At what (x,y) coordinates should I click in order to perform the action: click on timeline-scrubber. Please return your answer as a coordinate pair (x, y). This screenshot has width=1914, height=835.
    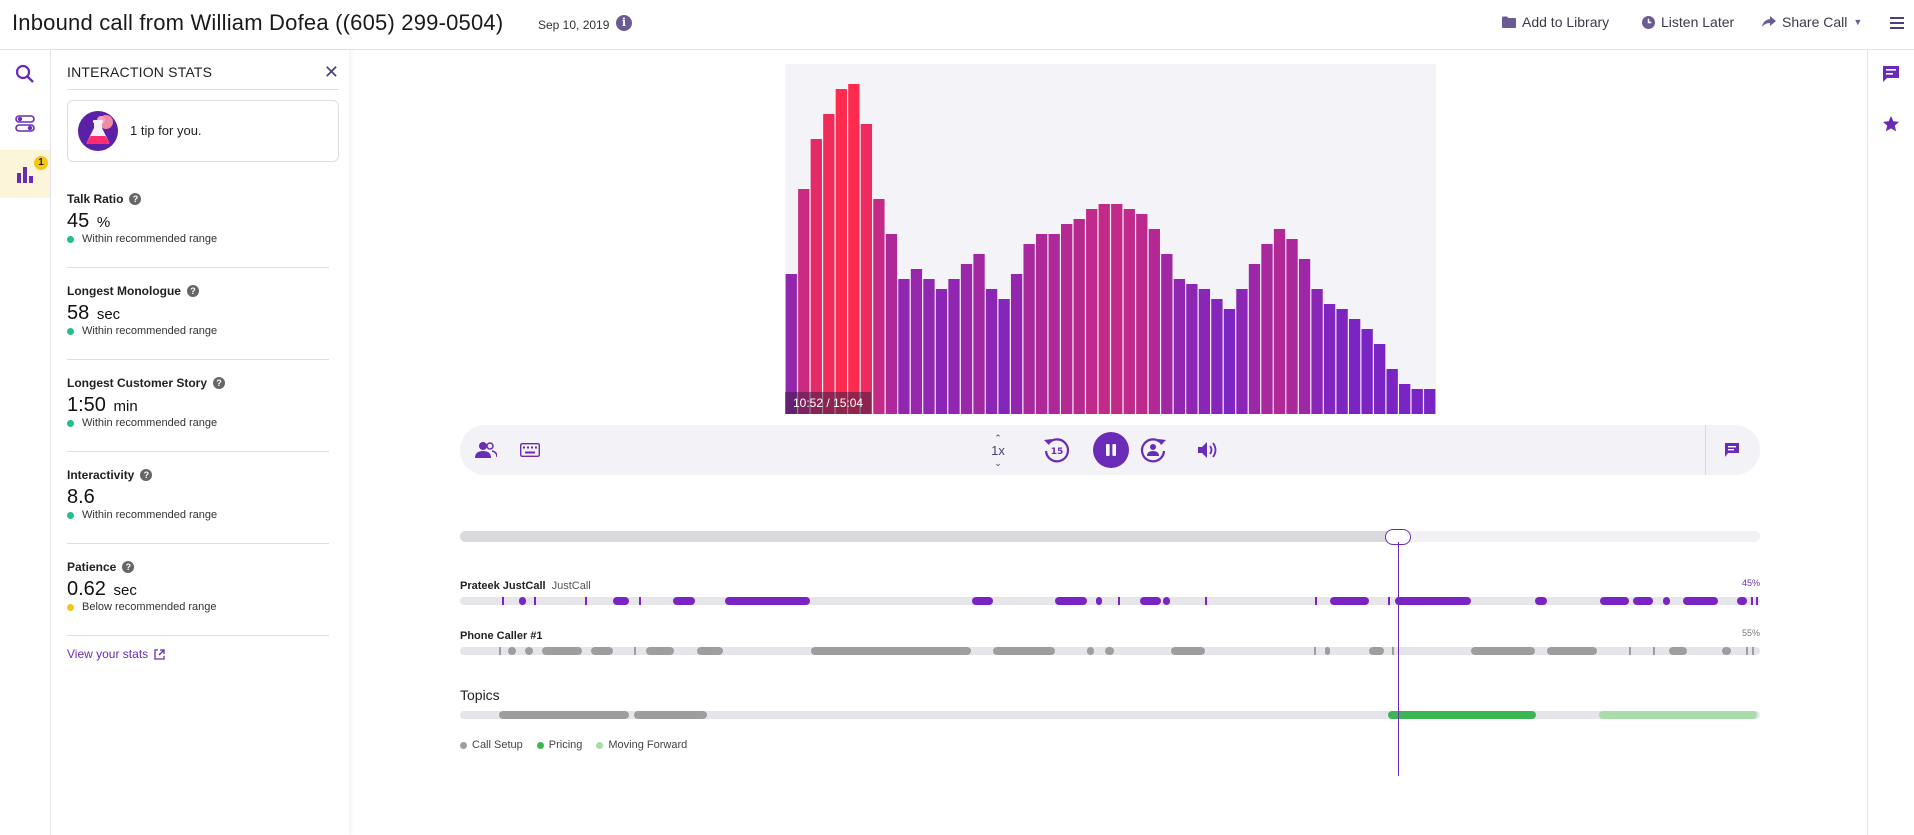
    Looking at the image, I should click on (1110, 537).